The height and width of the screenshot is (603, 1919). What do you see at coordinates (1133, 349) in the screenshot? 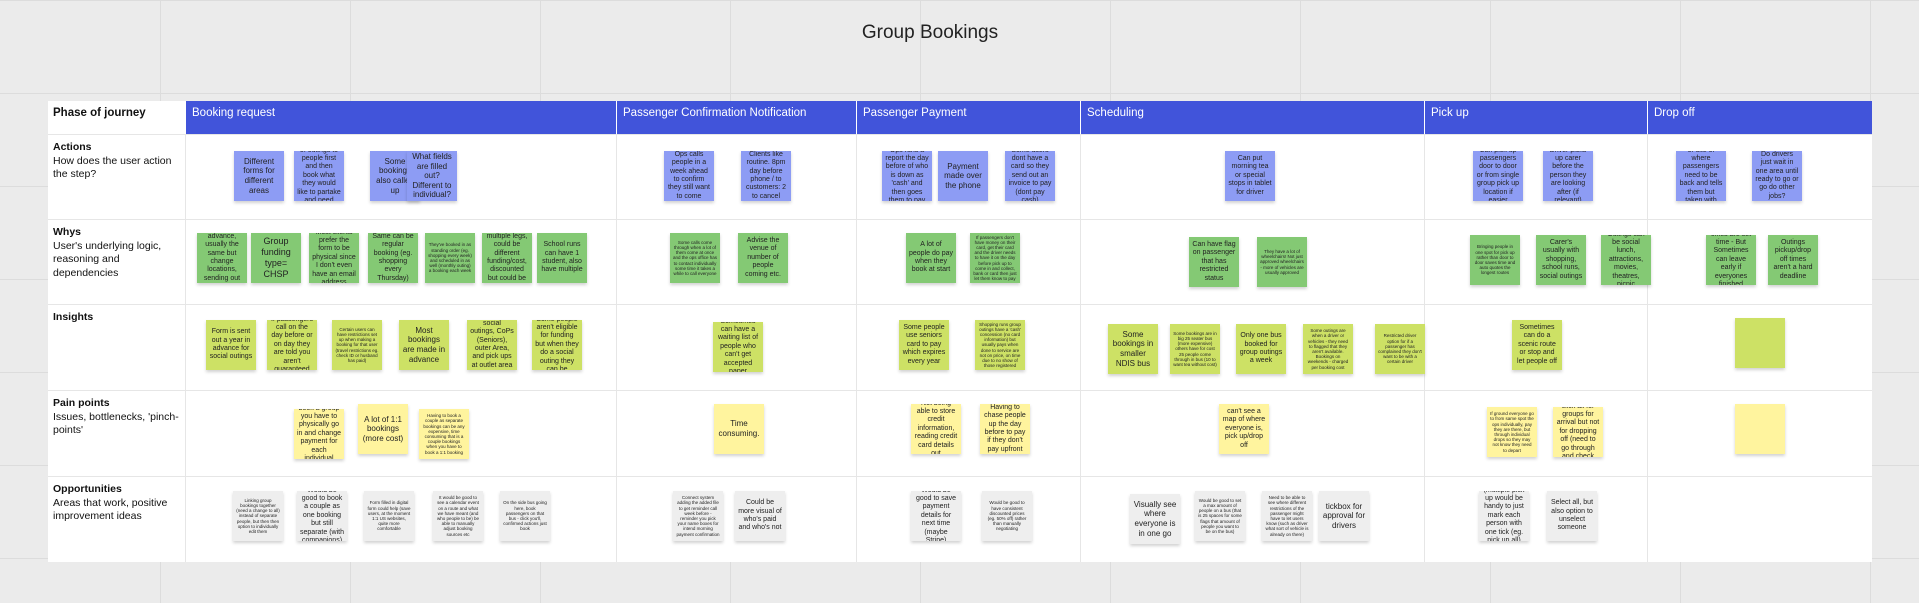
I see `sticky-note-insight: Some bookings in smaller NDIS bus` at bounding box center [1133, 349].